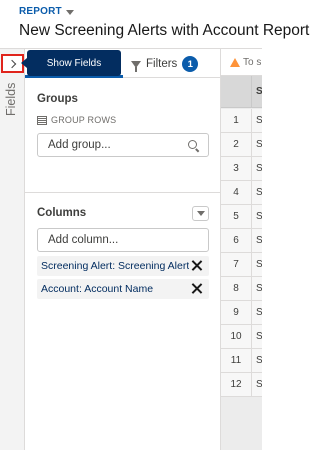  What do you see at coordinates (12, 249) in the screenshot?
I see `fields-rail: Fields` at bounding box center [12, 249].